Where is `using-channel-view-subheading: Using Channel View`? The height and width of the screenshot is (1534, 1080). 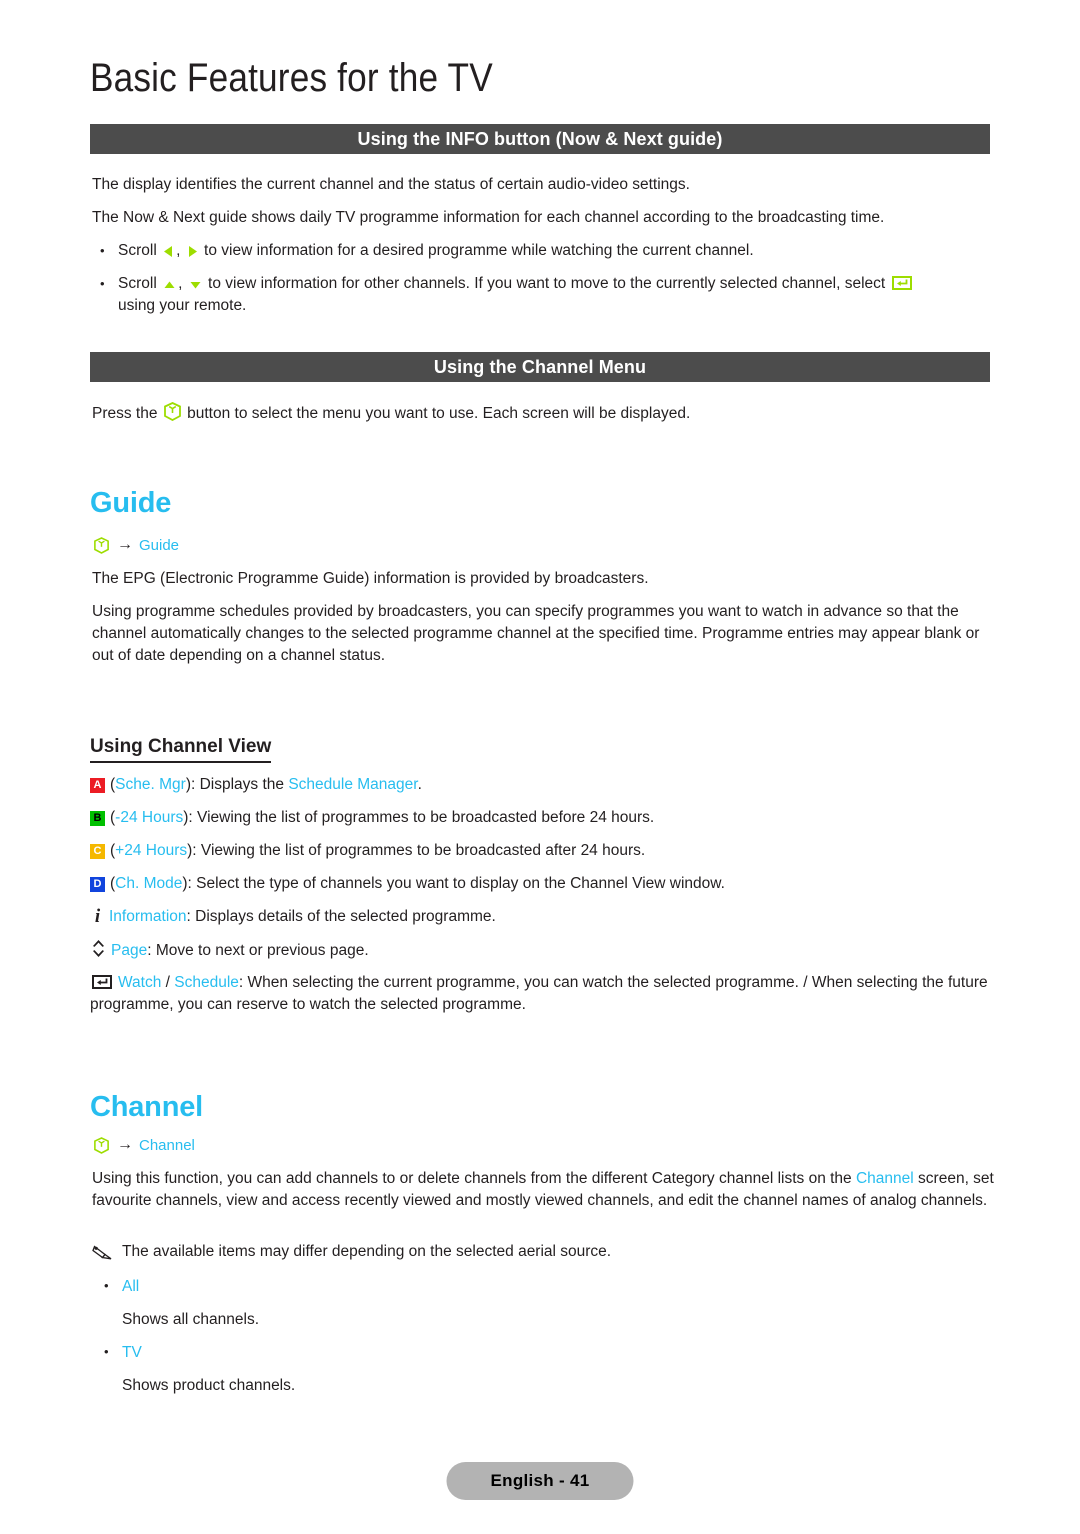 using-channel-view-subheading: Using Channel View is located at coordinates (181, 749).